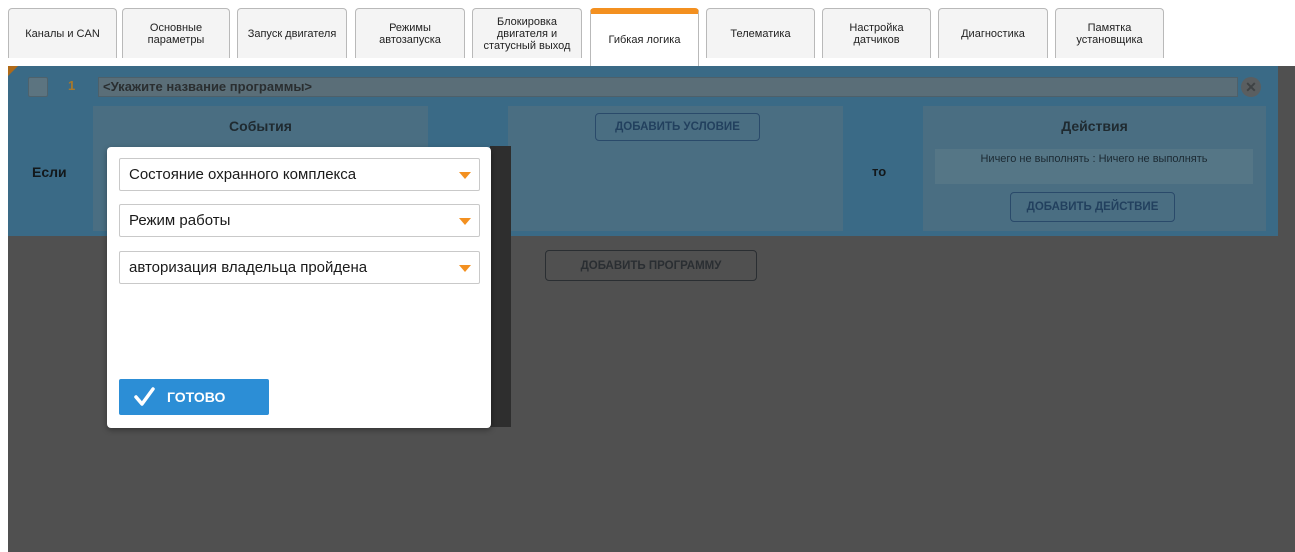 The height and width of the screenshot is (552, 1295). I want to click on add-condition-button: ДОБАВИТЬ УСЛОВИЕ, so click(677, 127).